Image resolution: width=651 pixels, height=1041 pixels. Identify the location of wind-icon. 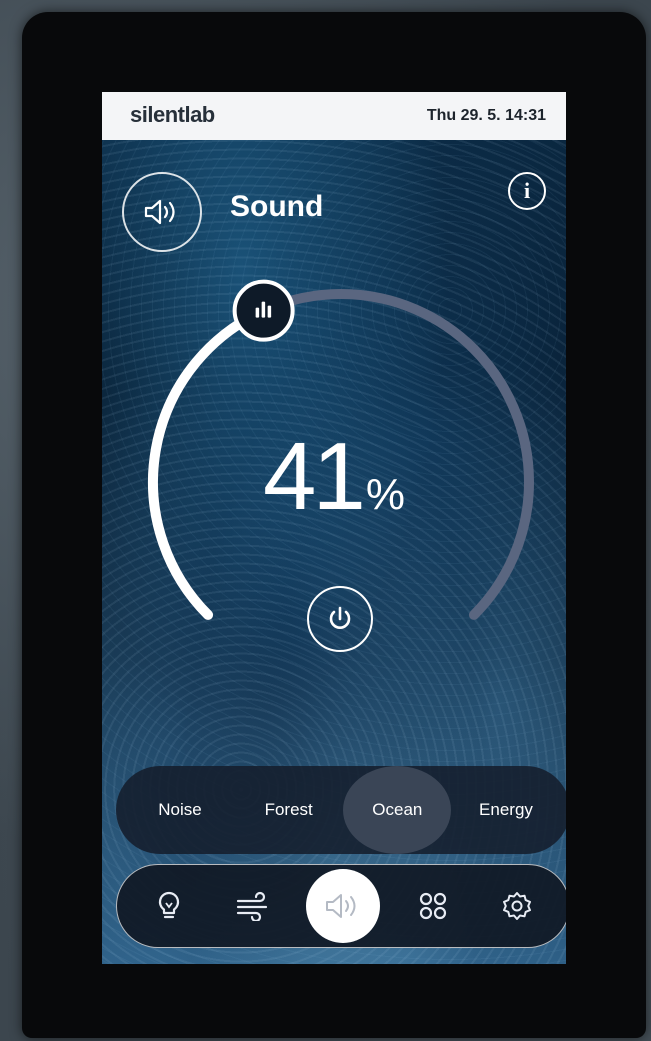
(251, 906).